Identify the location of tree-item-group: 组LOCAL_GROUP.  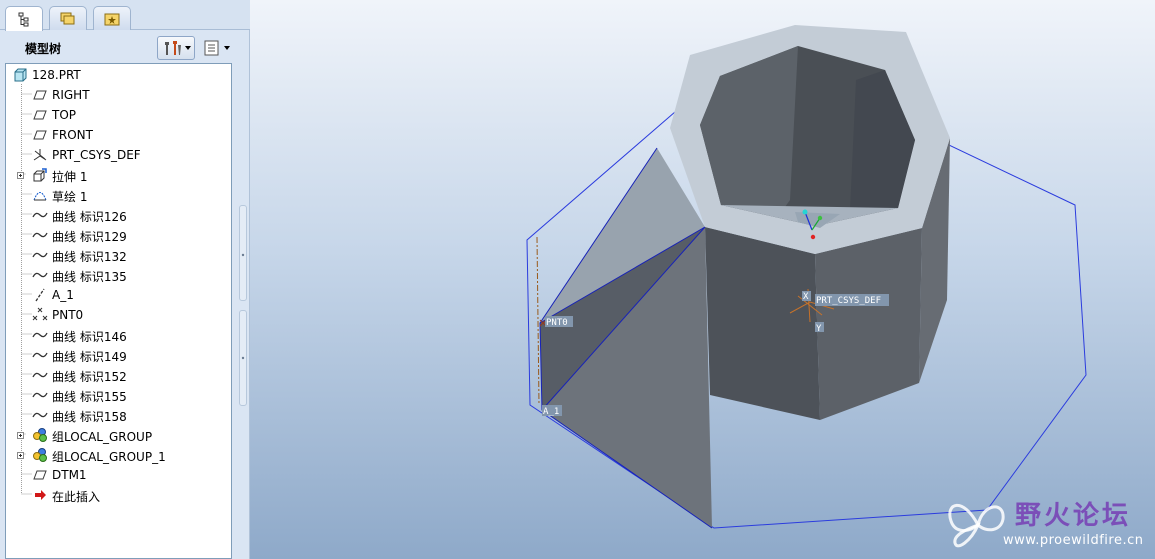
(118, 435).